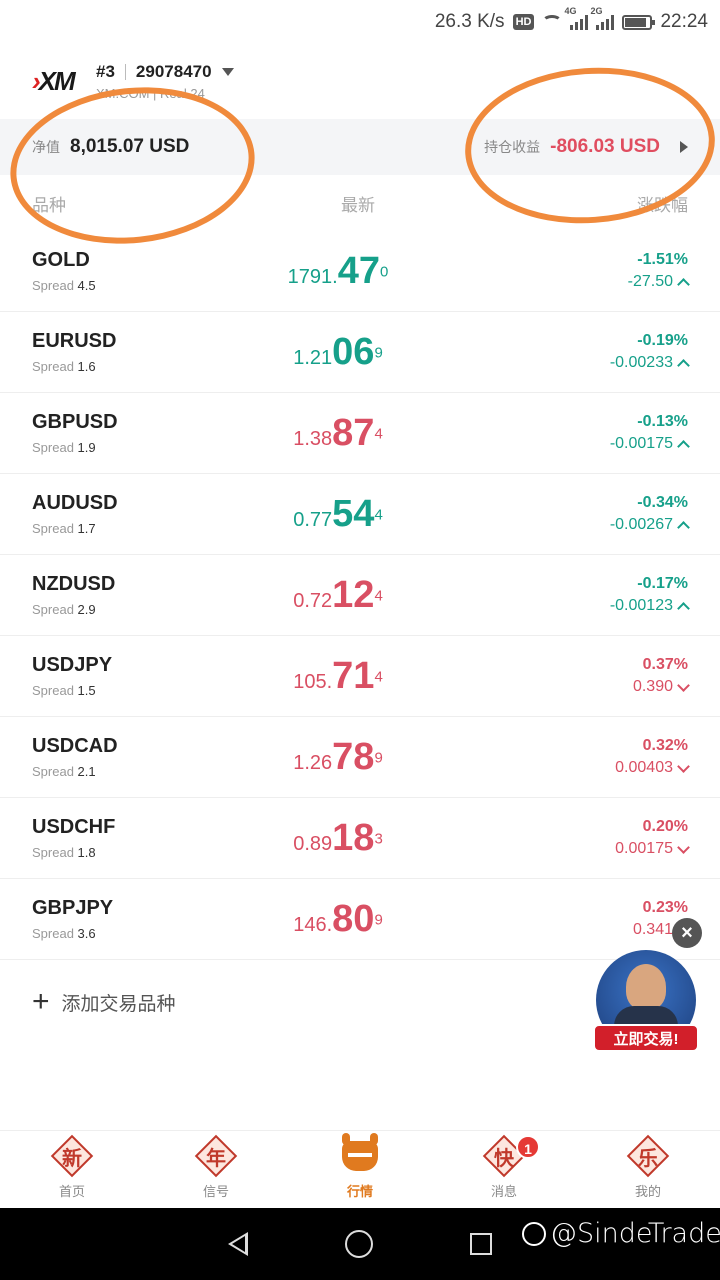 The width and height of the screenshot is (720, 1280). What do you see at coordinates (72, 1158) in the screenshot?
I see `tab-char: 新` at bounding box center [72, 1158].